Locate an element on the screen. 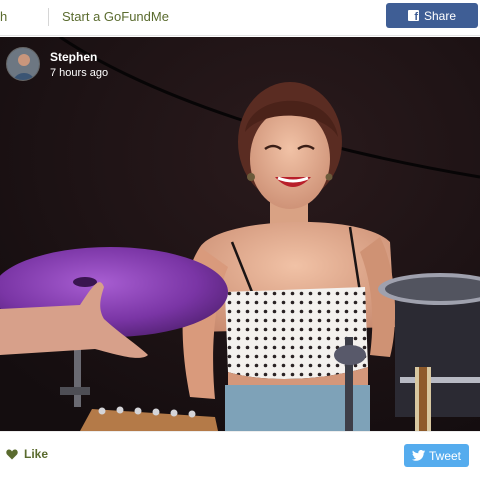  facebook-share-button: Share is located at coordinates (432, 15).